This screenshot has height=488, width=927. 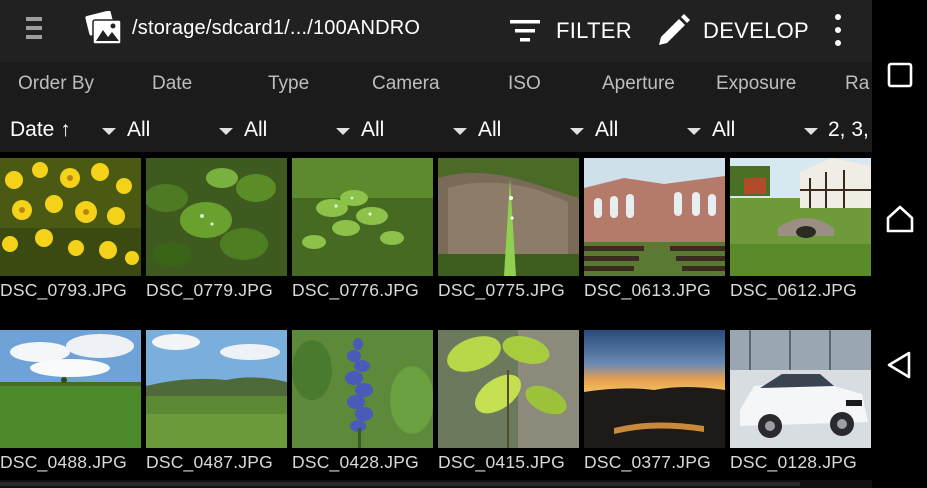 What do you see at coordinates (300, 130) in the screenshot?
I see `type-select: All` at bounding box center [300, 130].